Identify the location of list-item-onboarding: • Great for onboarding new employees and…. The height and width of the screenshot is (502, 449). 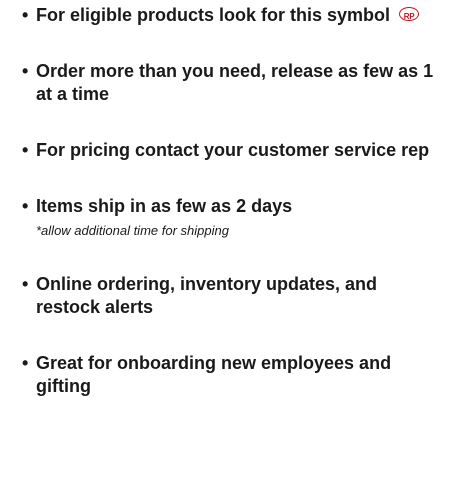
(232, 375).